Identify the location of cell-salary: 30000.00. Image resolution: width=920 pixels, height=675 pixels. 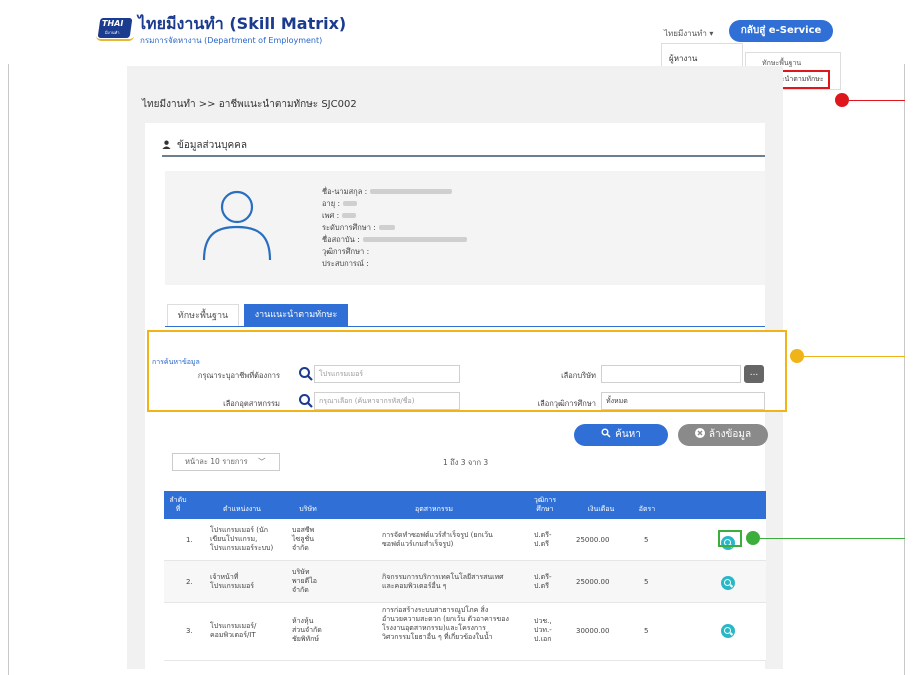
(593, 631).